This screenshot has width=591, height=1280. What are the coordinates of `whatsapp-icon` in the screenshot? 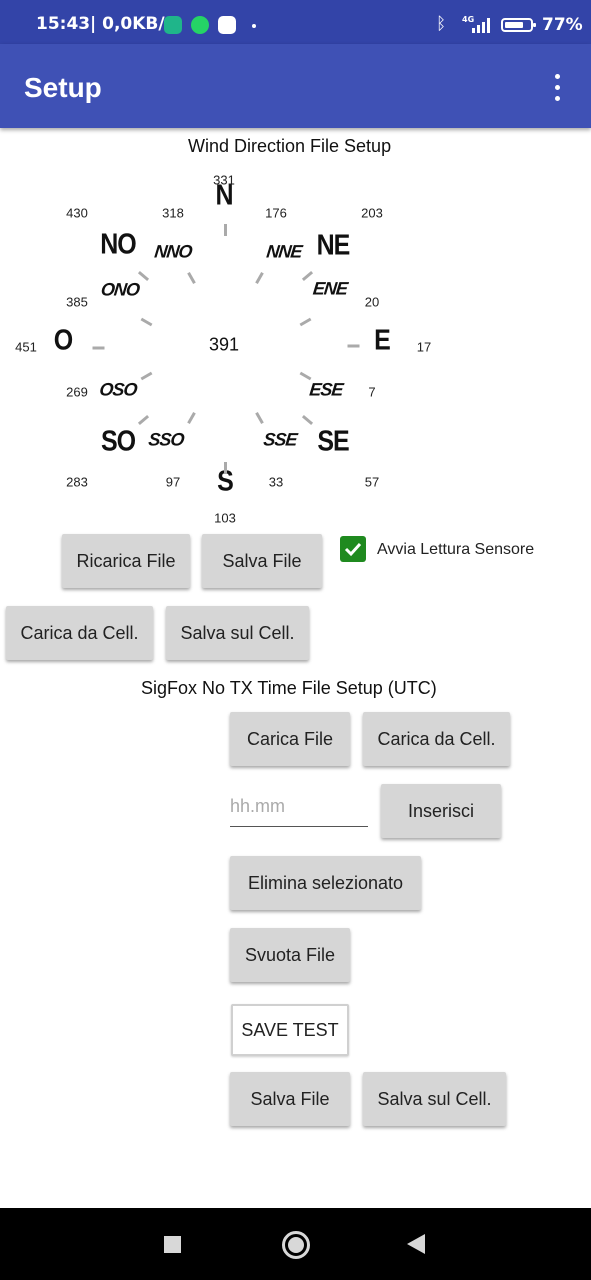 It's located at (200, 25).